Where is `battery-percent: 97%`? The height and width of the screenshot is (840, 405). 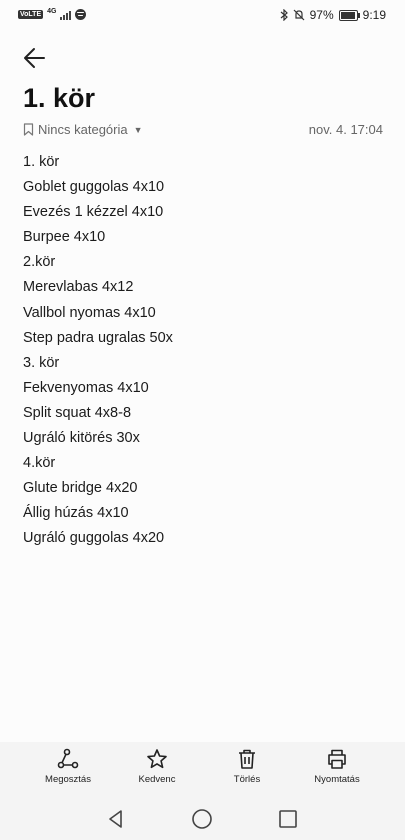
battery-percent: 97% is located at coordinates (321, 15).